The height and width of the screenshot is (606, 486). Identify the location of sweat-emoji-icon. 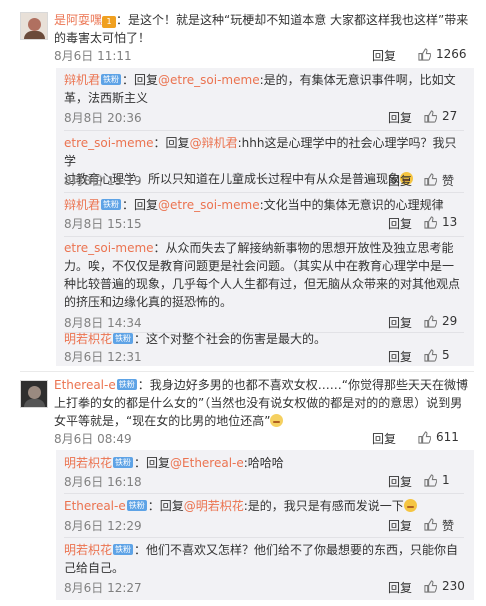
(277, 420).